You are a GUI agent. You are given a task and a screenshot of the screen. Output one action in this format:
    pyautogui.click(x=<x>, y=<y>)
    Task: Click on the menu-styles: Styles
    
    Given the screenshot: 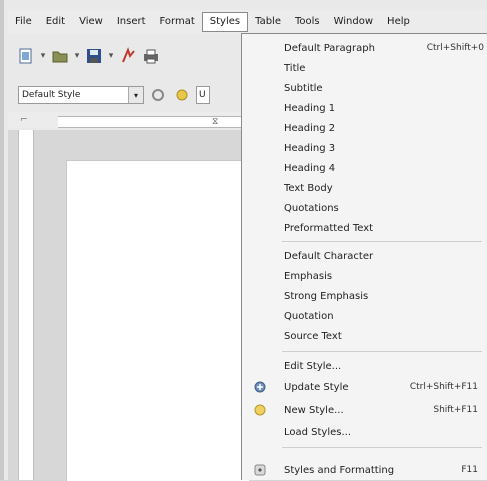 What is the action you would take?
    pyautogui.click(x=225, y=22)
    